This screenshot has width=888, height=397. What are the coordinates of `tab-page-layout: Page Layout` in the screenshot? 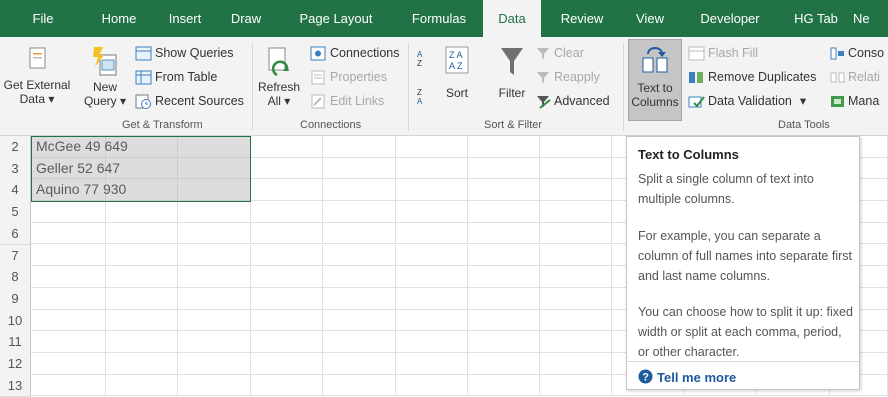 It's located at (336, 18).